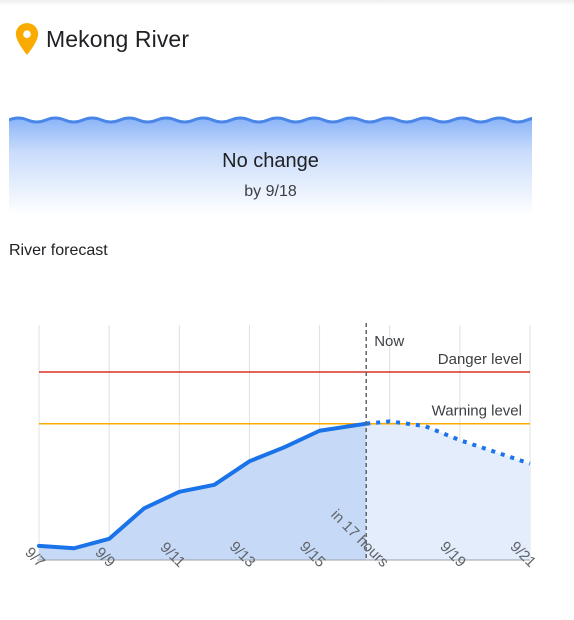  I want to click on location-header: Mekong River, so click(101, 39).